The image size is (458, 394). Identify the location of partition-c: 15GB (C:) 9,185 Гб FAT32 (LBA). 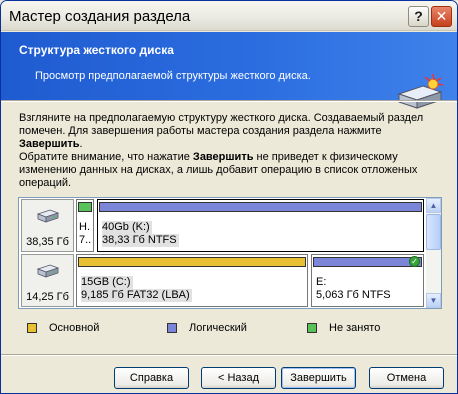
(192, 280).